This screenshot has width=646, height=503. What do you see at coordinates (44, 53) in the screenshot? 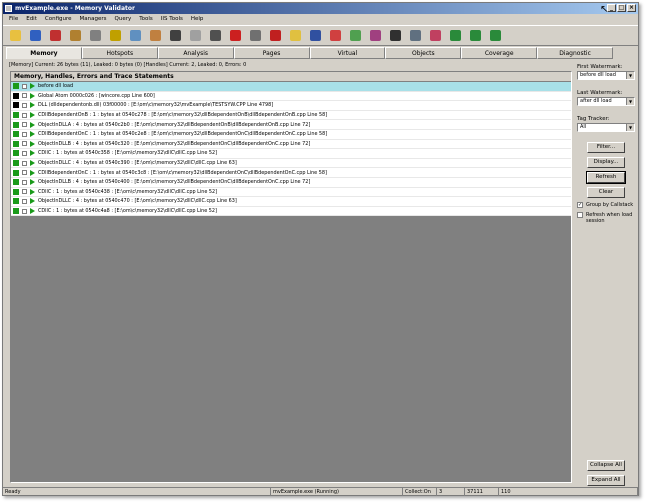
I see `tab-memory: Memory` at bounding box center [44, 53].